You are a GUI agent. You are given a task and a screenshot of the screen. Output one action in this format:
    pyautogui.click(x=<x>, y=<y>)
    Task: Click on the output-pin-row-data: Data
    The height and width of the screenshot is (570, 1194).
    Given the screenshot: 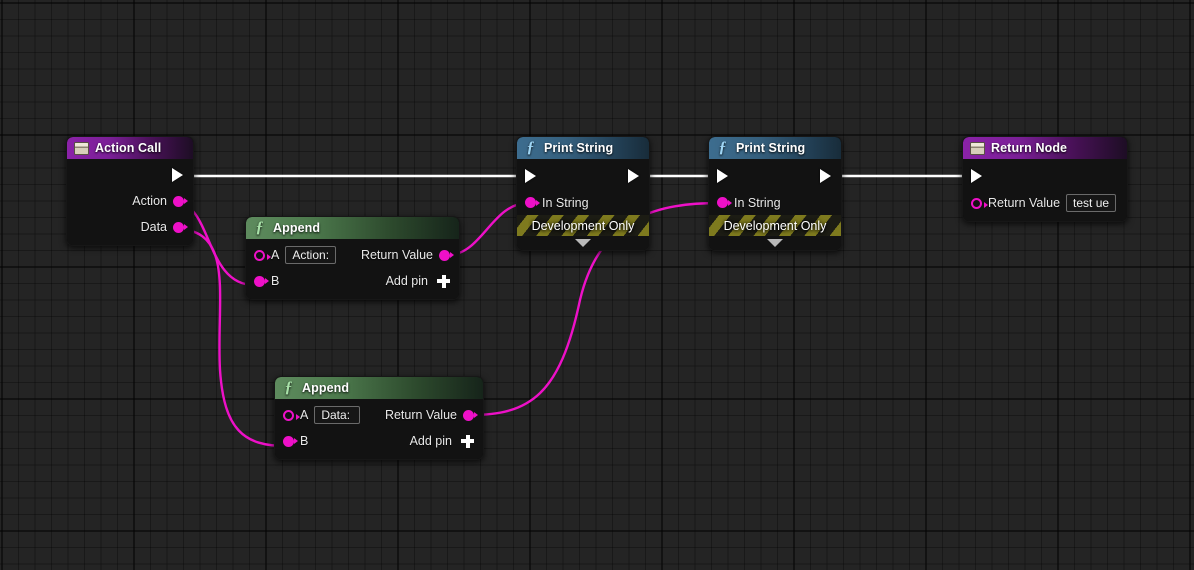 What is the action you would take?
    pyautogui.click(x=130, y=227)
    